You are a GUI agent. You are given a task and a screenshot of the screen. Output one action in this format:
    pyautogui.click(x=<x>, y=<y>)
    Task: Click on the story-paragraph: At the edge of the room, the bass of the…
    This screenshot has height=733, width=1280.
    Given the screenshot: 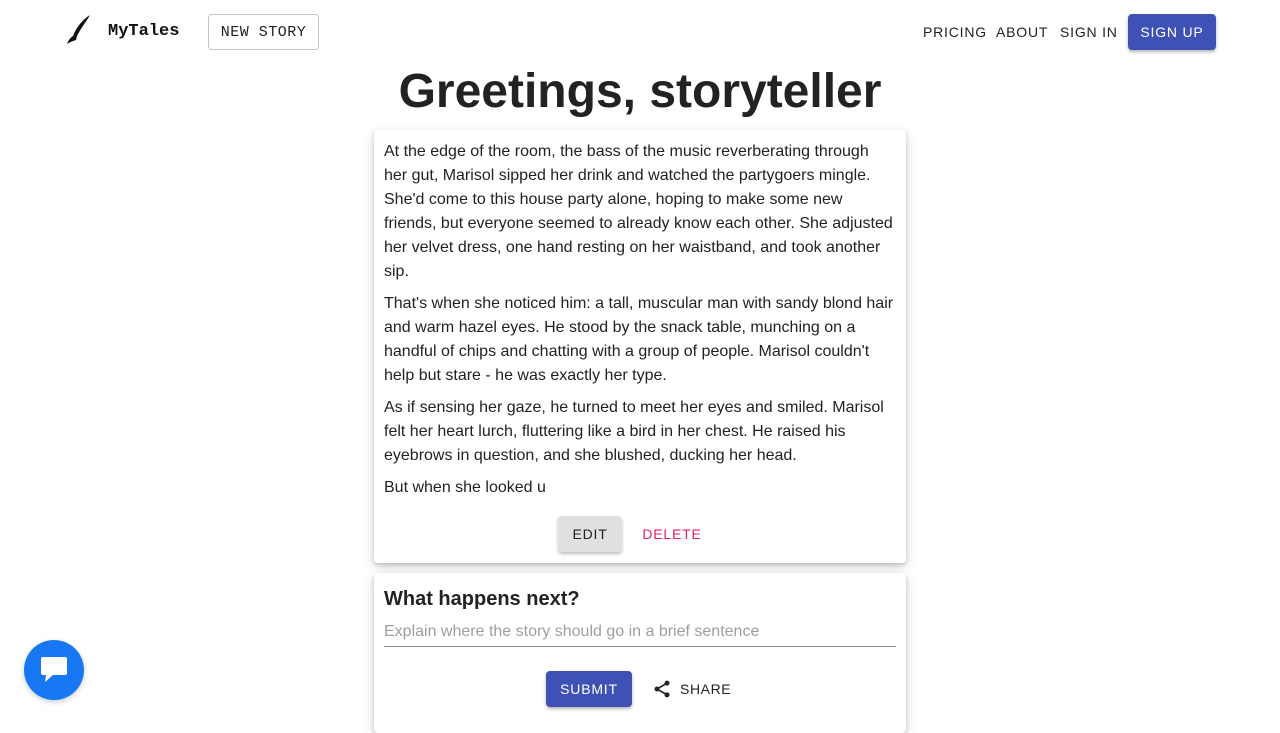 What is the action you would take?
    pyautogui.click(x=638, y=211)
    